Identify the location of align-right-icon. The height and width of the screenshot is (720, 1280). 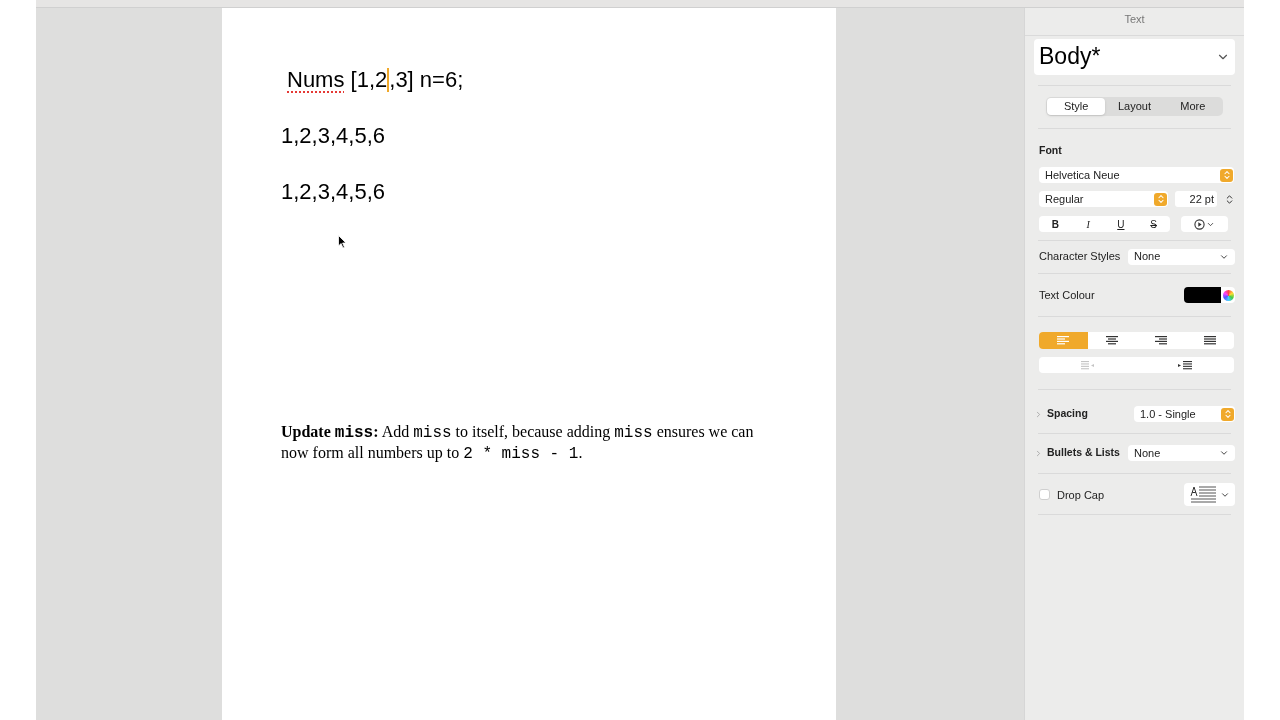
(1160, 341).